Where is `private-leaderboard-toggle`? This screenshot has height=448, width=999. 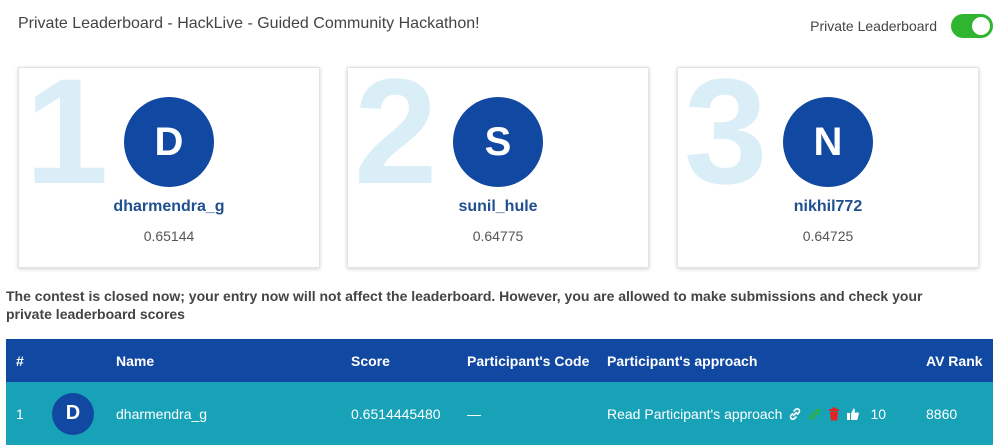 private-leaderboard-toggle is located at coordinates (972, 26).